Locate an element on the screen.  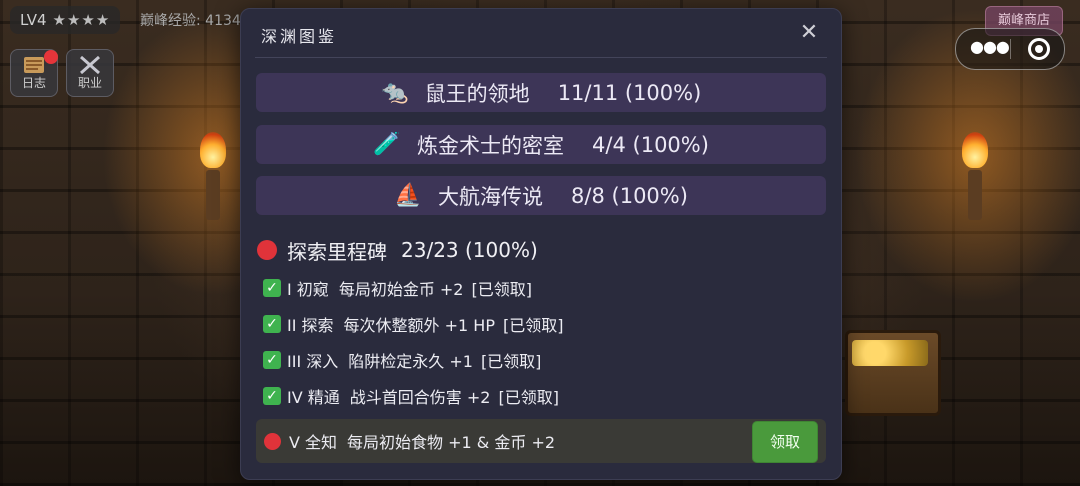
peak-exp-text: 巅峰经验: 4134 is located at coordinates (190, 21).